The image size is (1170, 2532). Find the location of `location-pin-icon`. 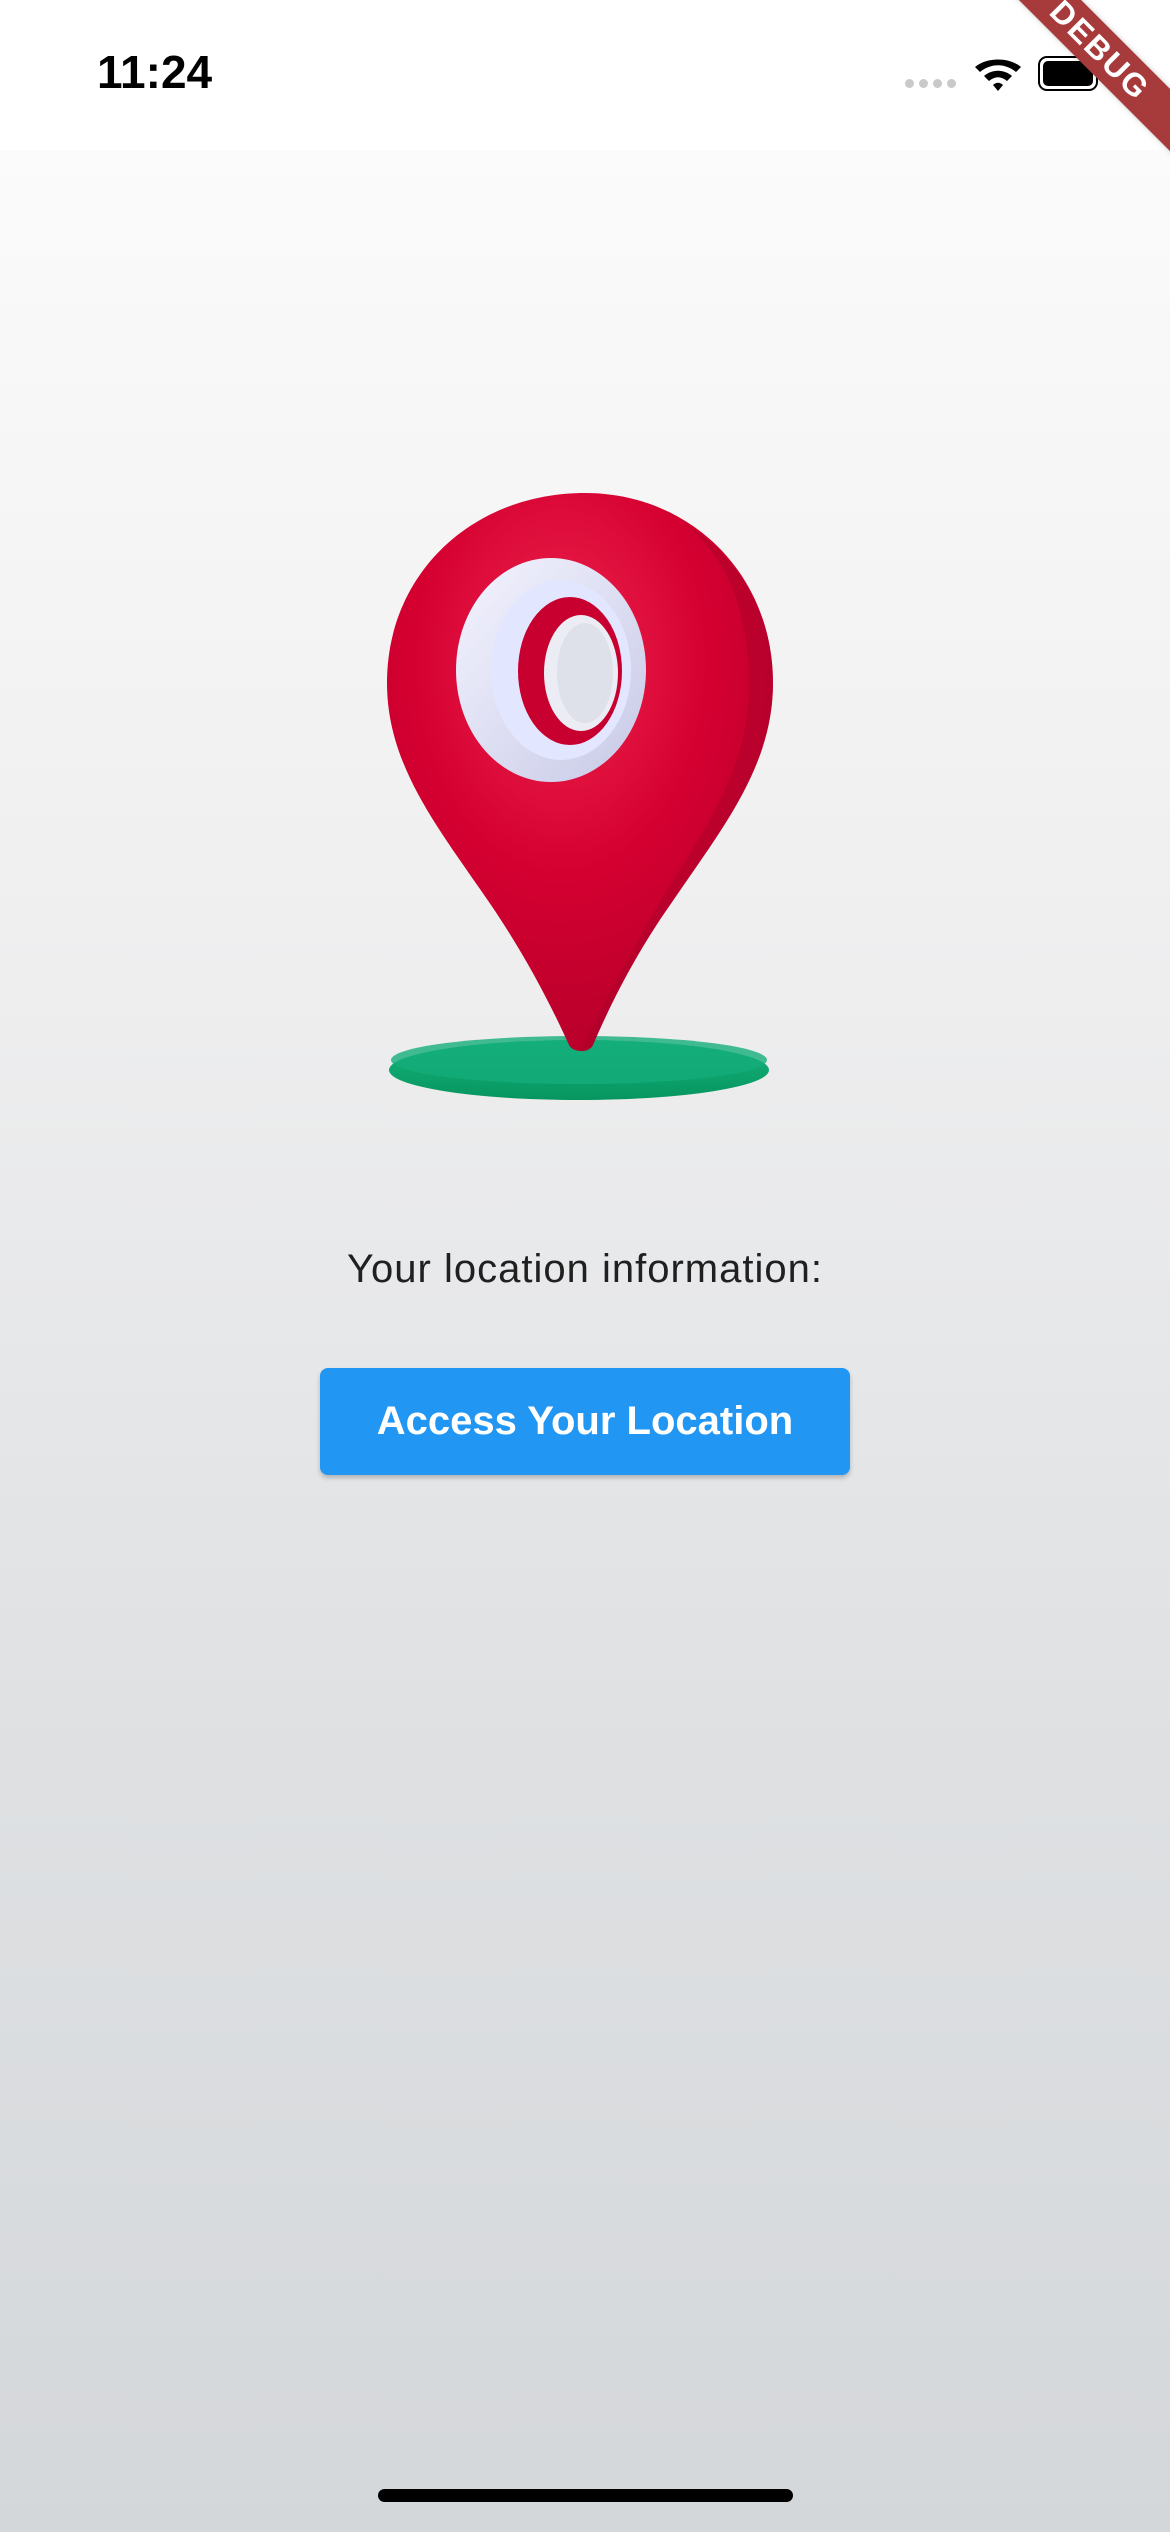

location-pin-icon is located at coordinates (580, 796).